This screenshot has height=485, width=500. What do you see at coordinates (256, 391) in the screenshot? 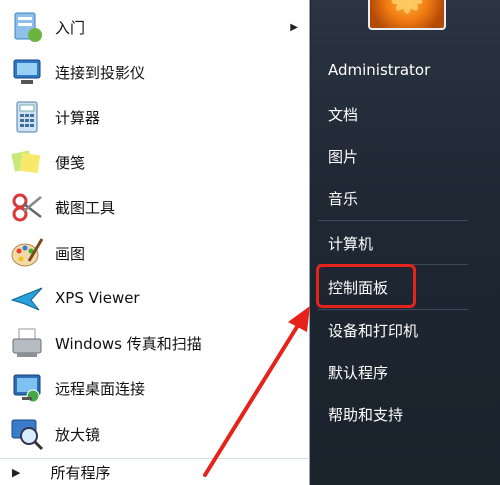
I see `pointer-arrow-annotation` at bounding box center [256, 391].